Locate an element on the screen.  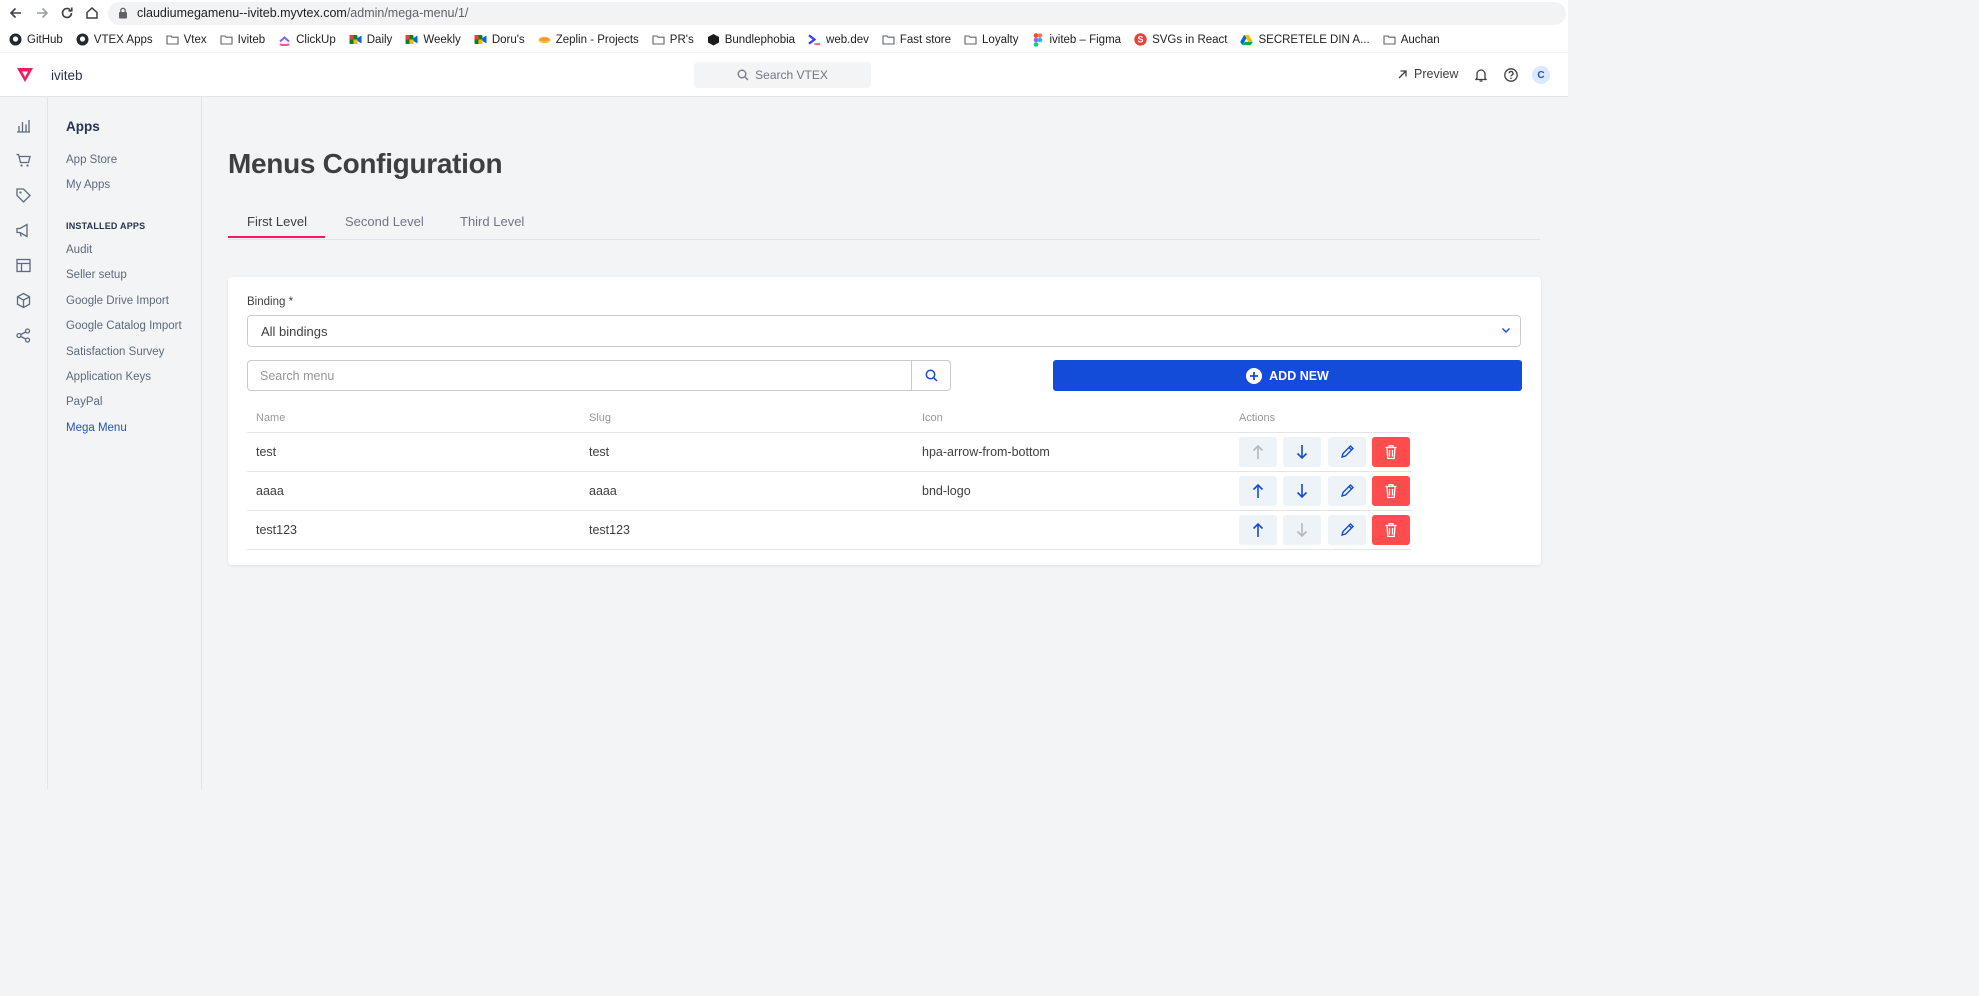
reload-icon is located at coordinates (67, 13).